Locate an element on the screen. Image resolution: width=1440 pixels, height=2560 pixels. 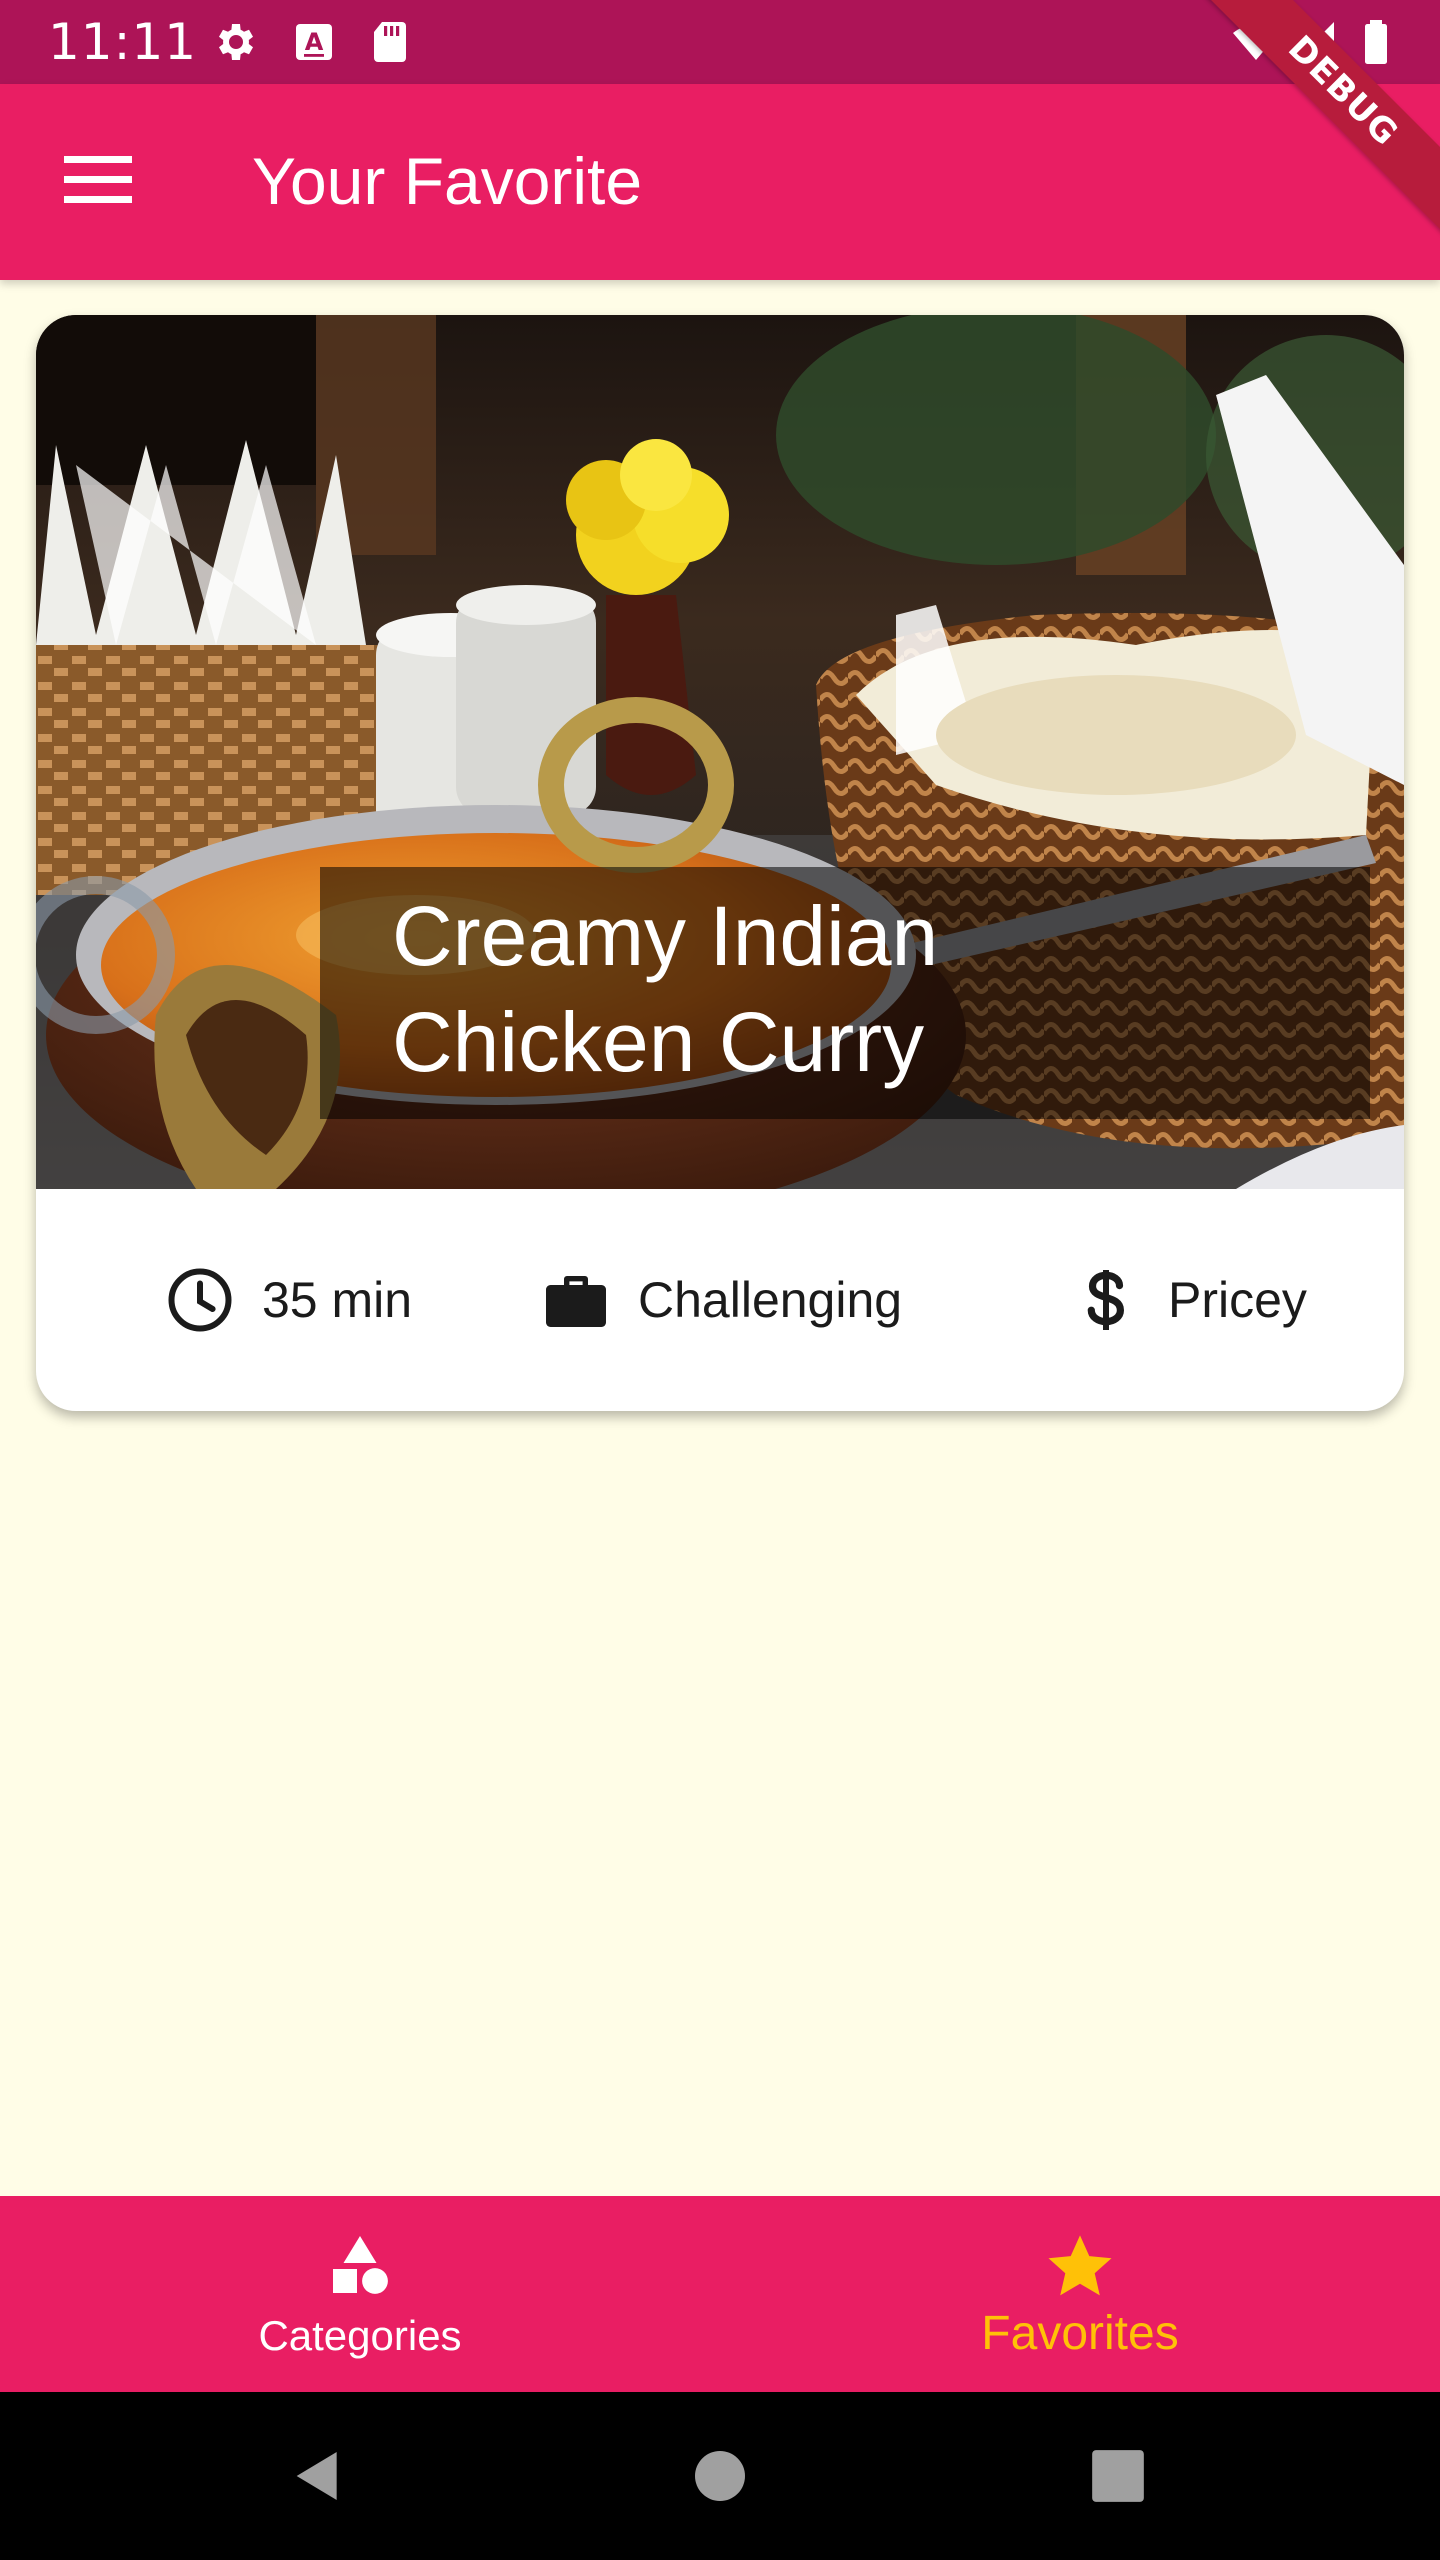
bottom-navigation: Categories Favorites is located at coordinates (720, 2294).